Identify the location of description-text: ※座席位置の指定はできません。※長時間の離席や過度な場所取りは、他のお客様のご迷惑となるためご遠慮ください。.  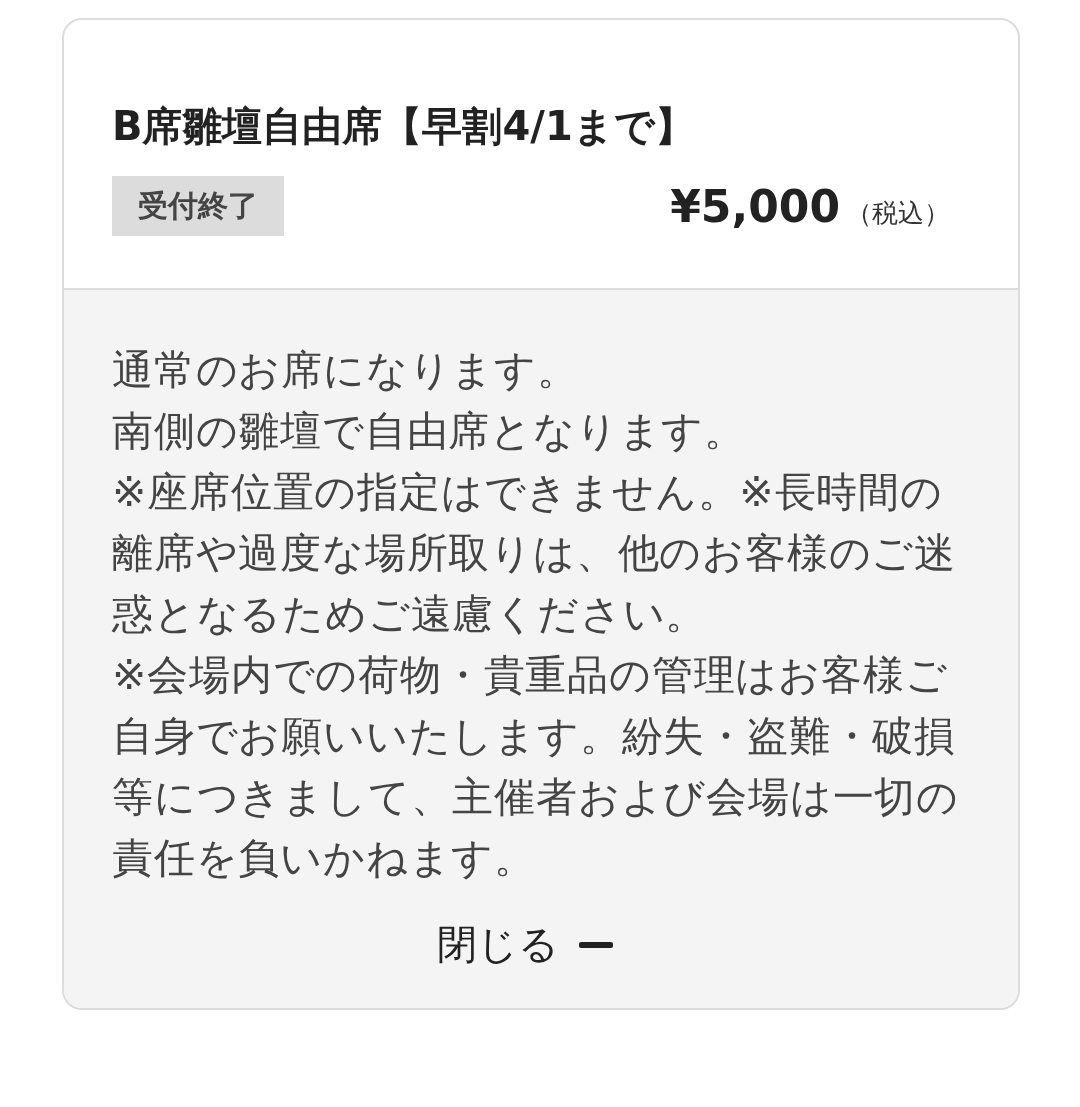
(534, 553).